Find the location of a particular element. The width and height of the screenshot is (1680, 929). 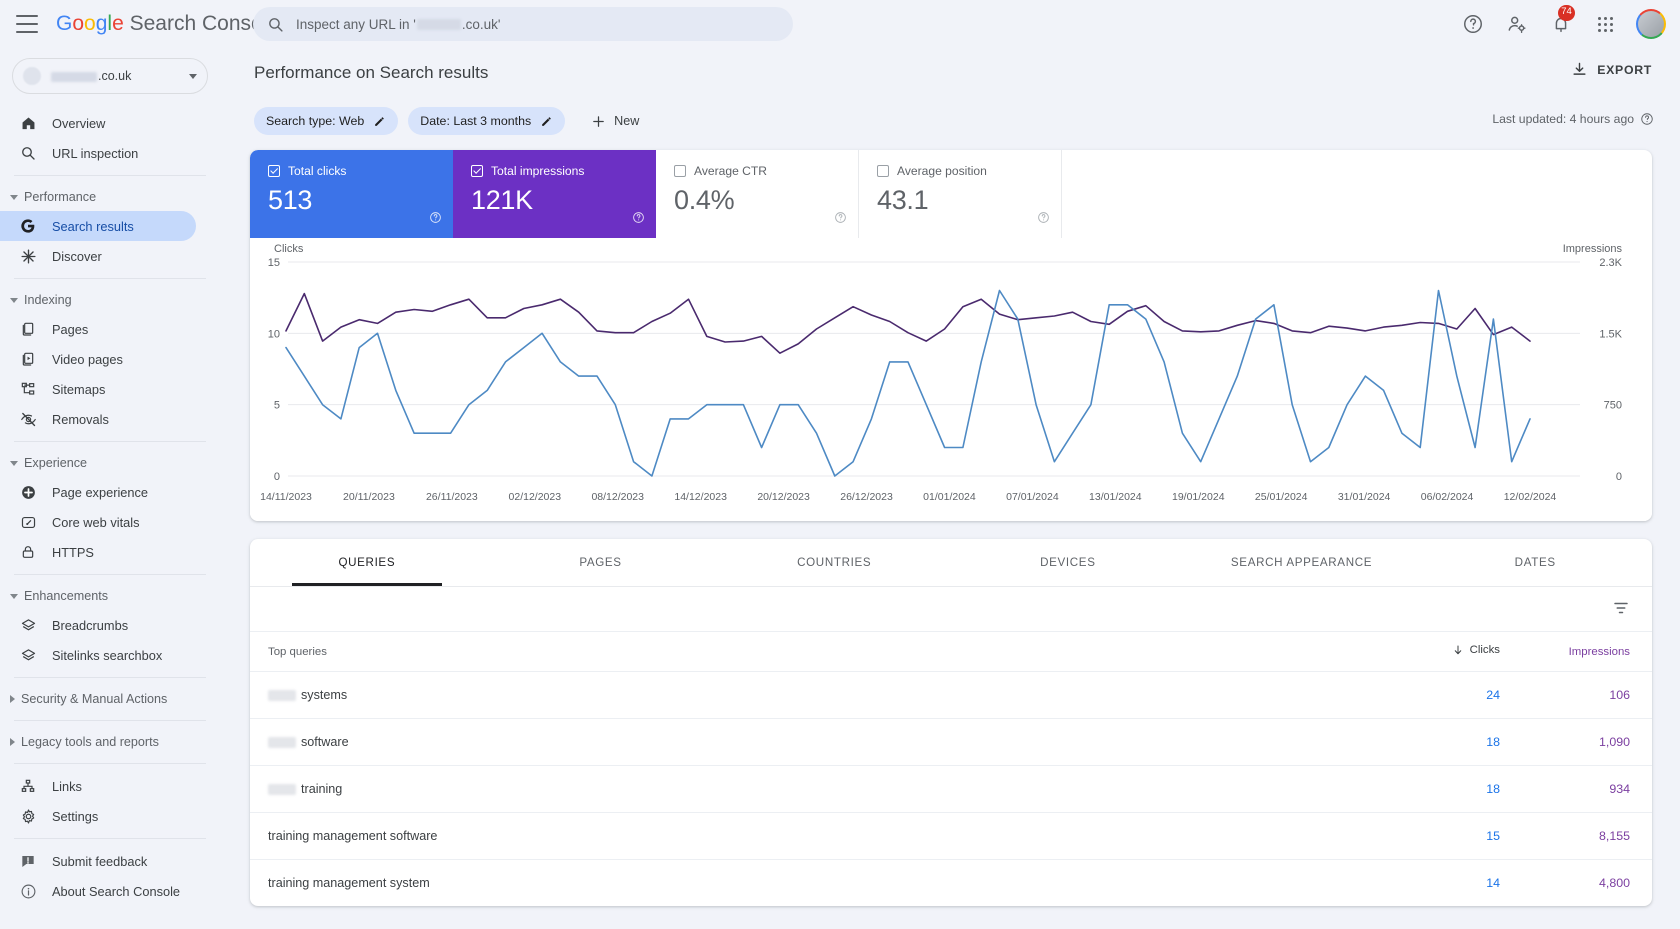

sidebar-item-page-experience: Page experience is located at coordinates (98, 492).